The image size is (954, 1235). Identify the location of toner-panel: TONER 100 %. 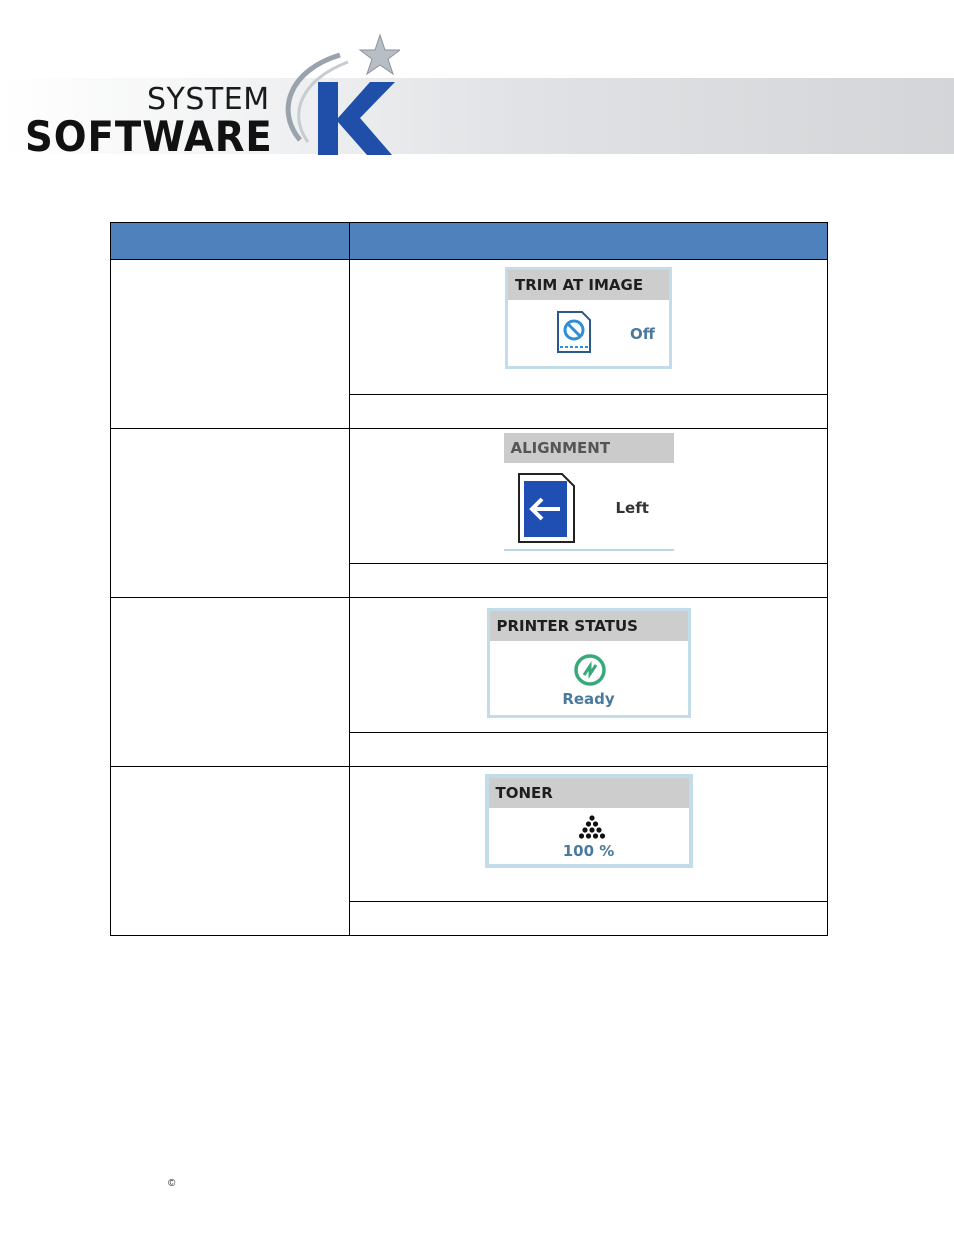
(588, 821).